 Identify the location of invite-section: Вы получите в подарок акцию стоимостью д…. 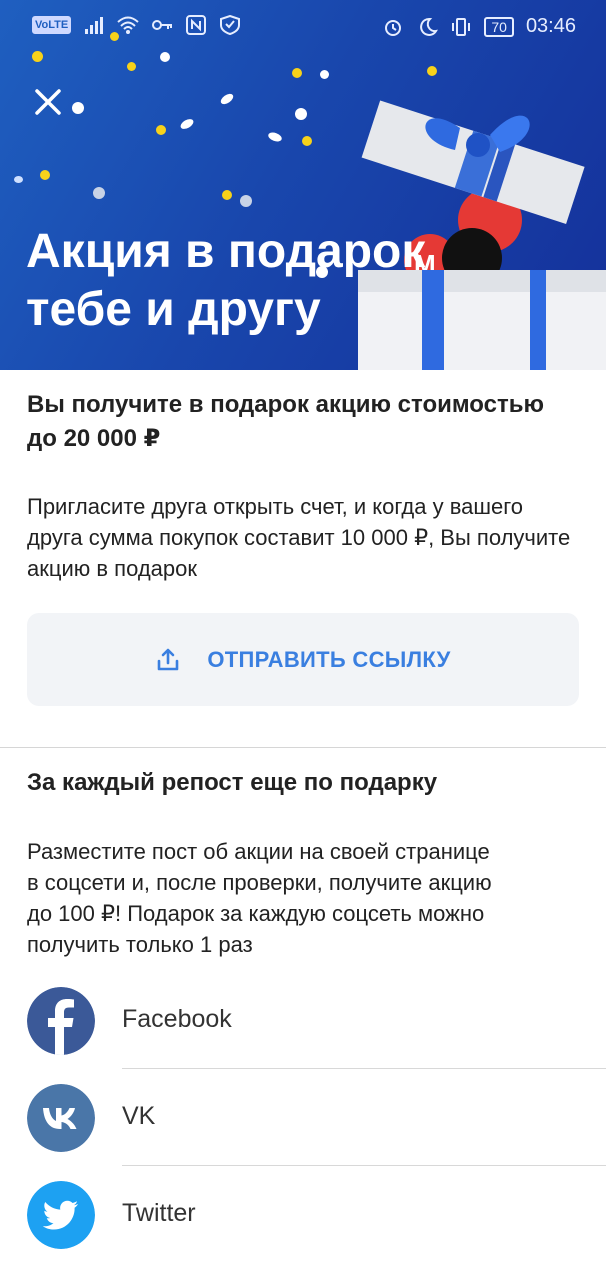
(303, 422).